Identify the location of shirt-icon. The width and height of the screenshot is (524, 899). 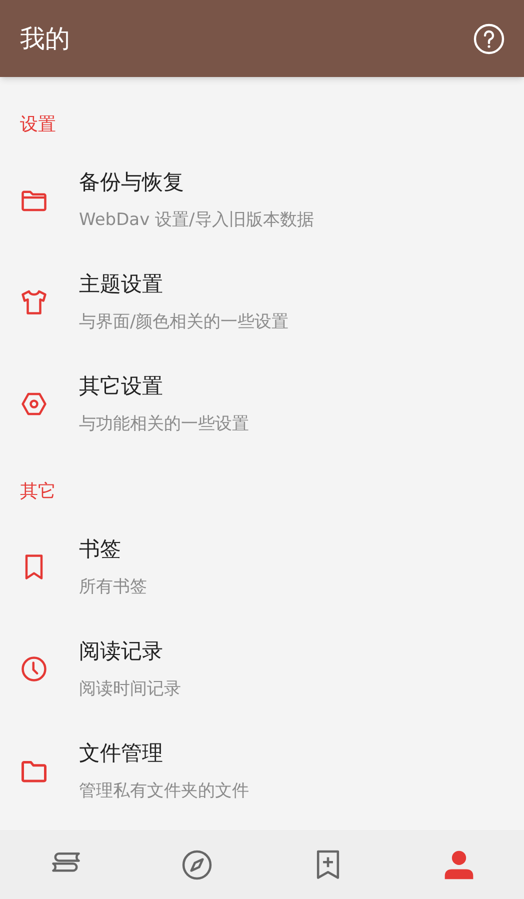
(33, 302).